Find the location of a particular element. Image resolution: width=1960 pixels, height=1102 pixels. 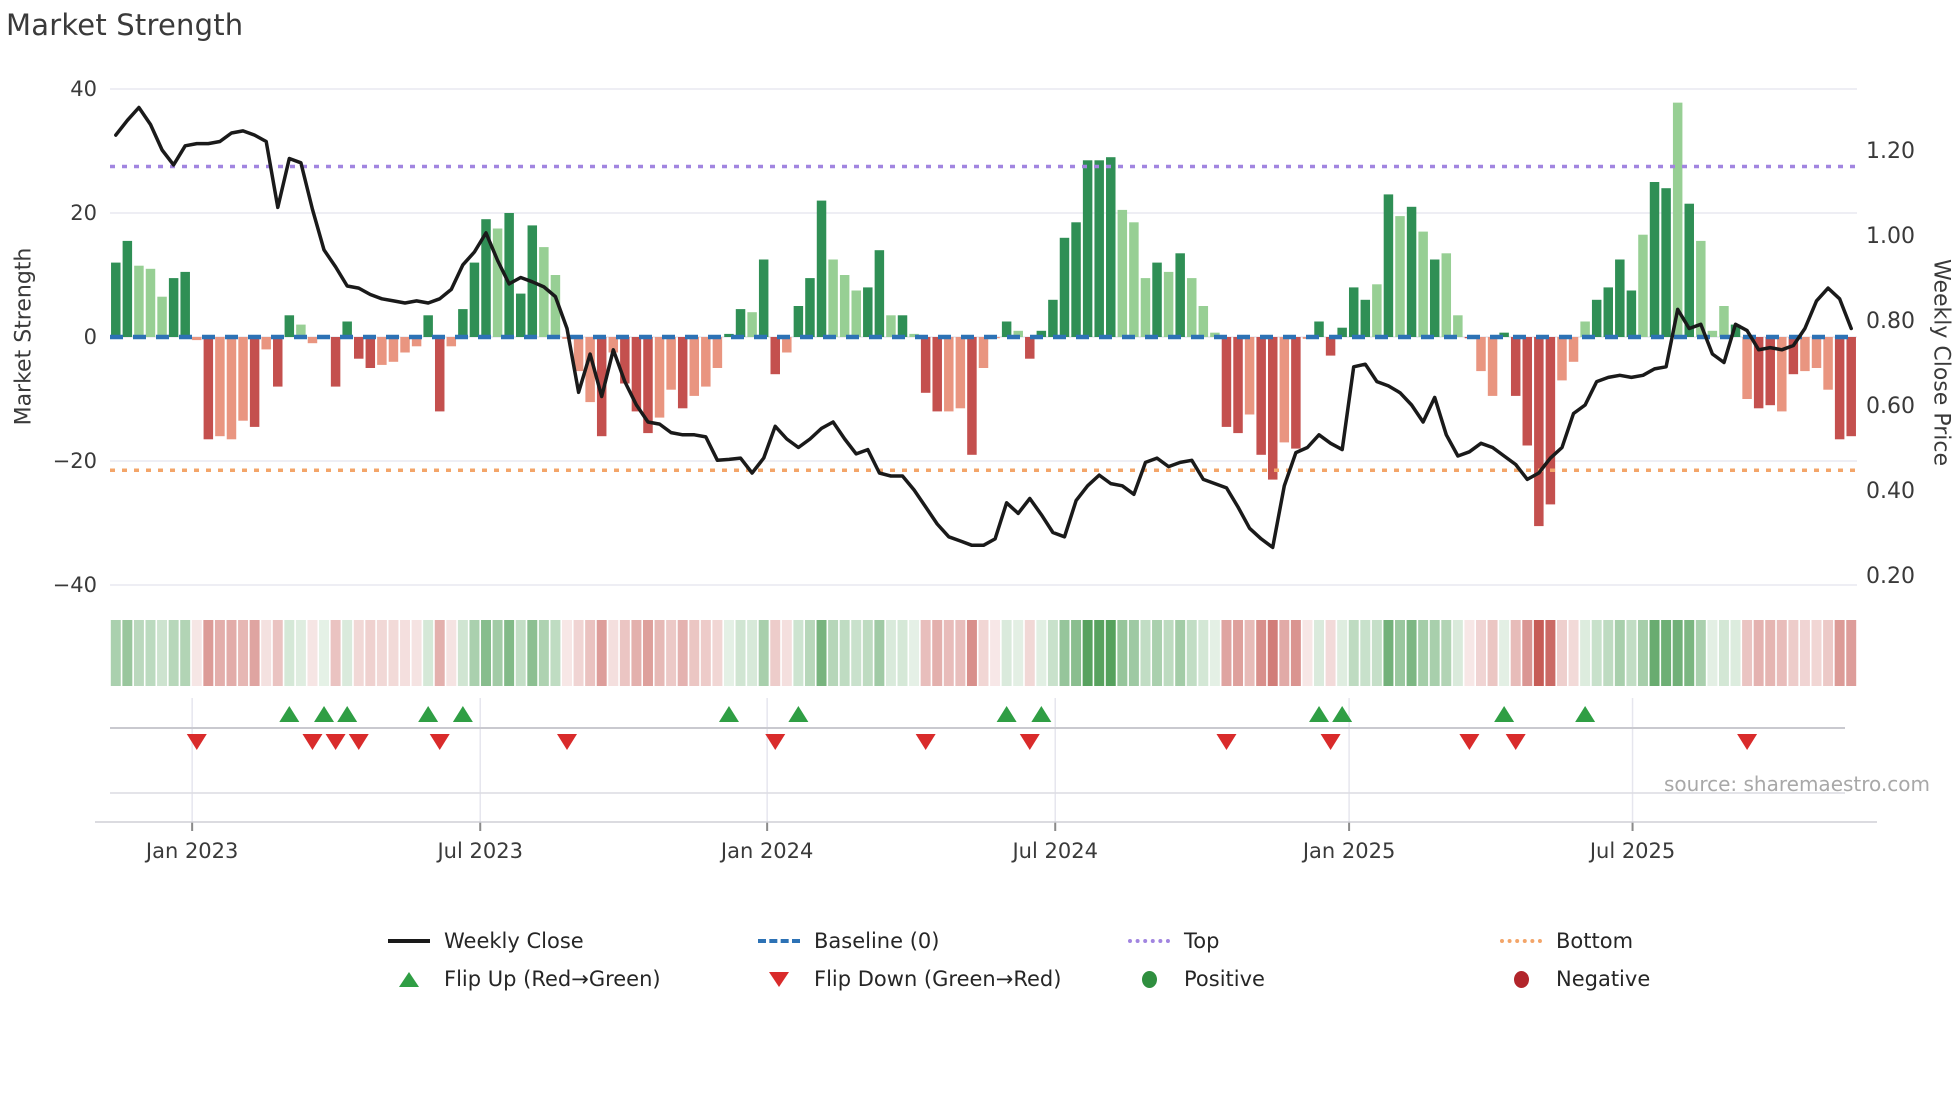

legend-label: Flip Down (Green→Red) is located at coordinates (938, 979).